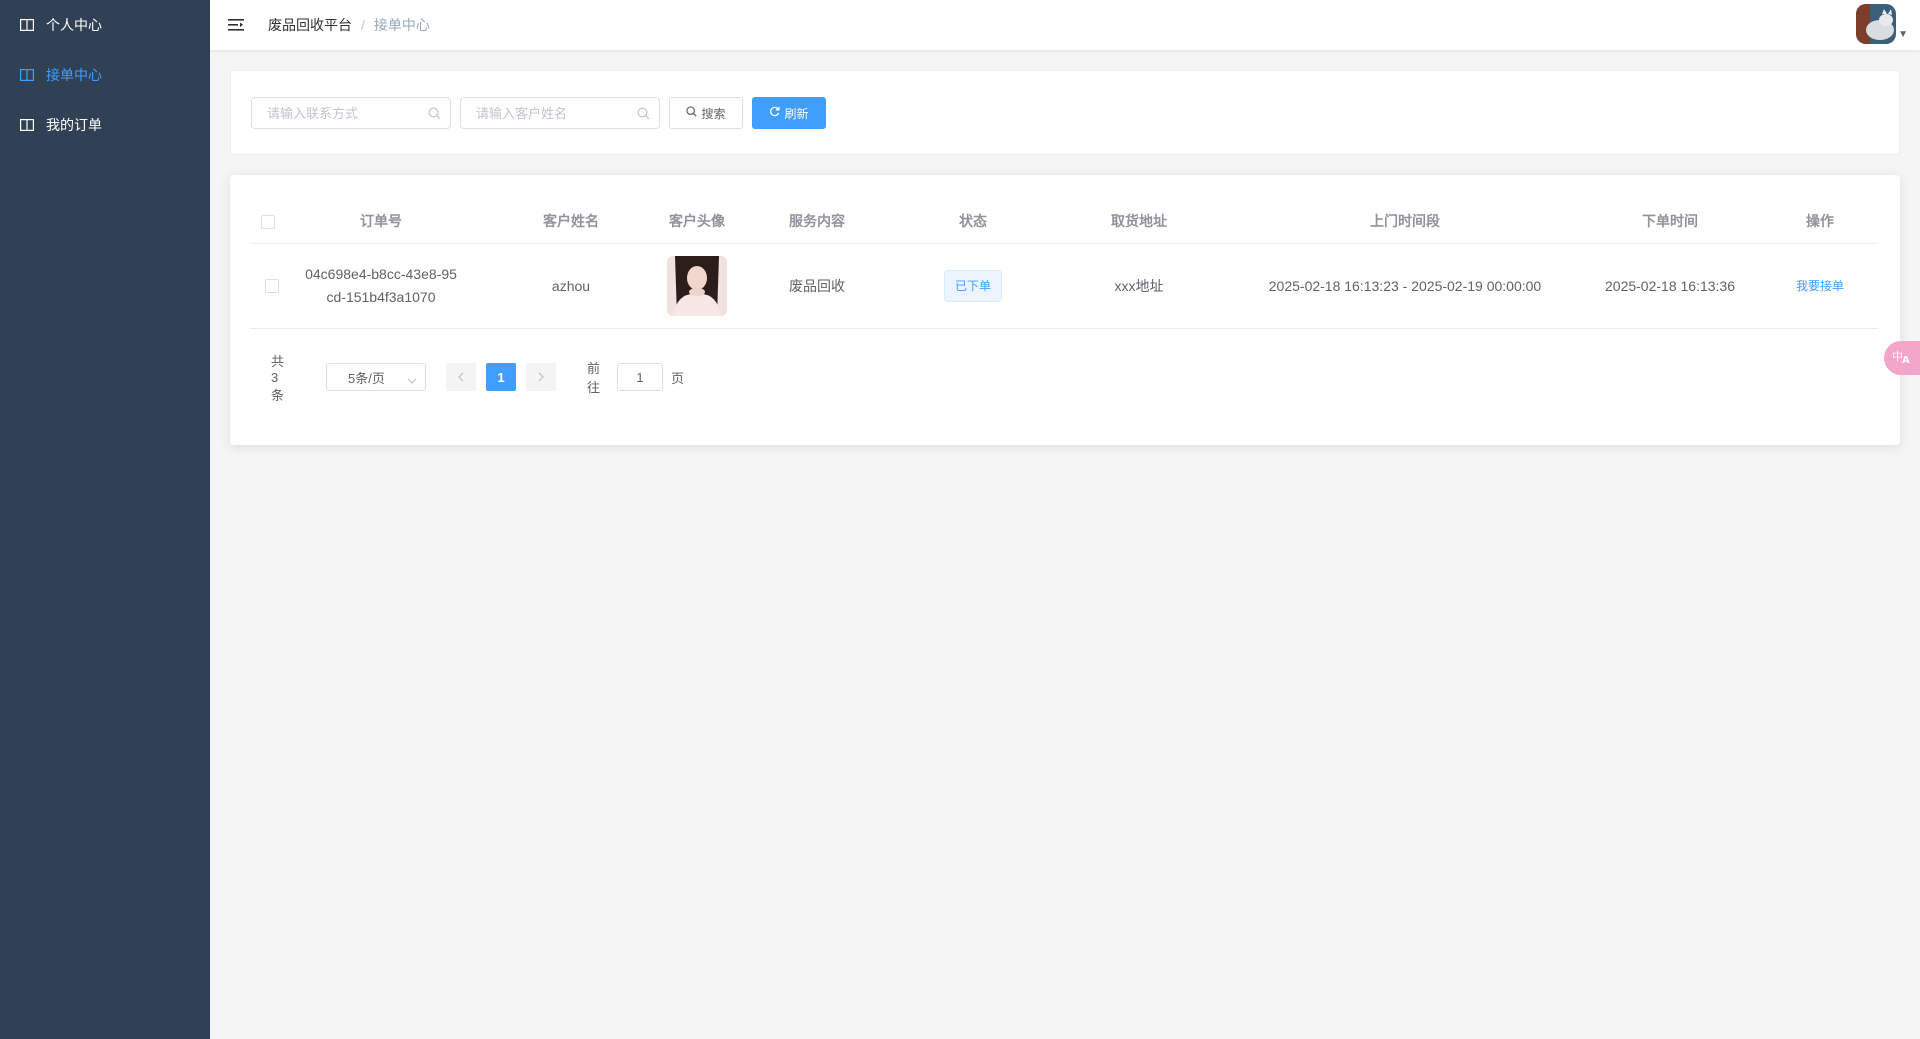 This screenshot has height=1039, width=1920. I want to click on select-all-checkbox, so click(268, 221).